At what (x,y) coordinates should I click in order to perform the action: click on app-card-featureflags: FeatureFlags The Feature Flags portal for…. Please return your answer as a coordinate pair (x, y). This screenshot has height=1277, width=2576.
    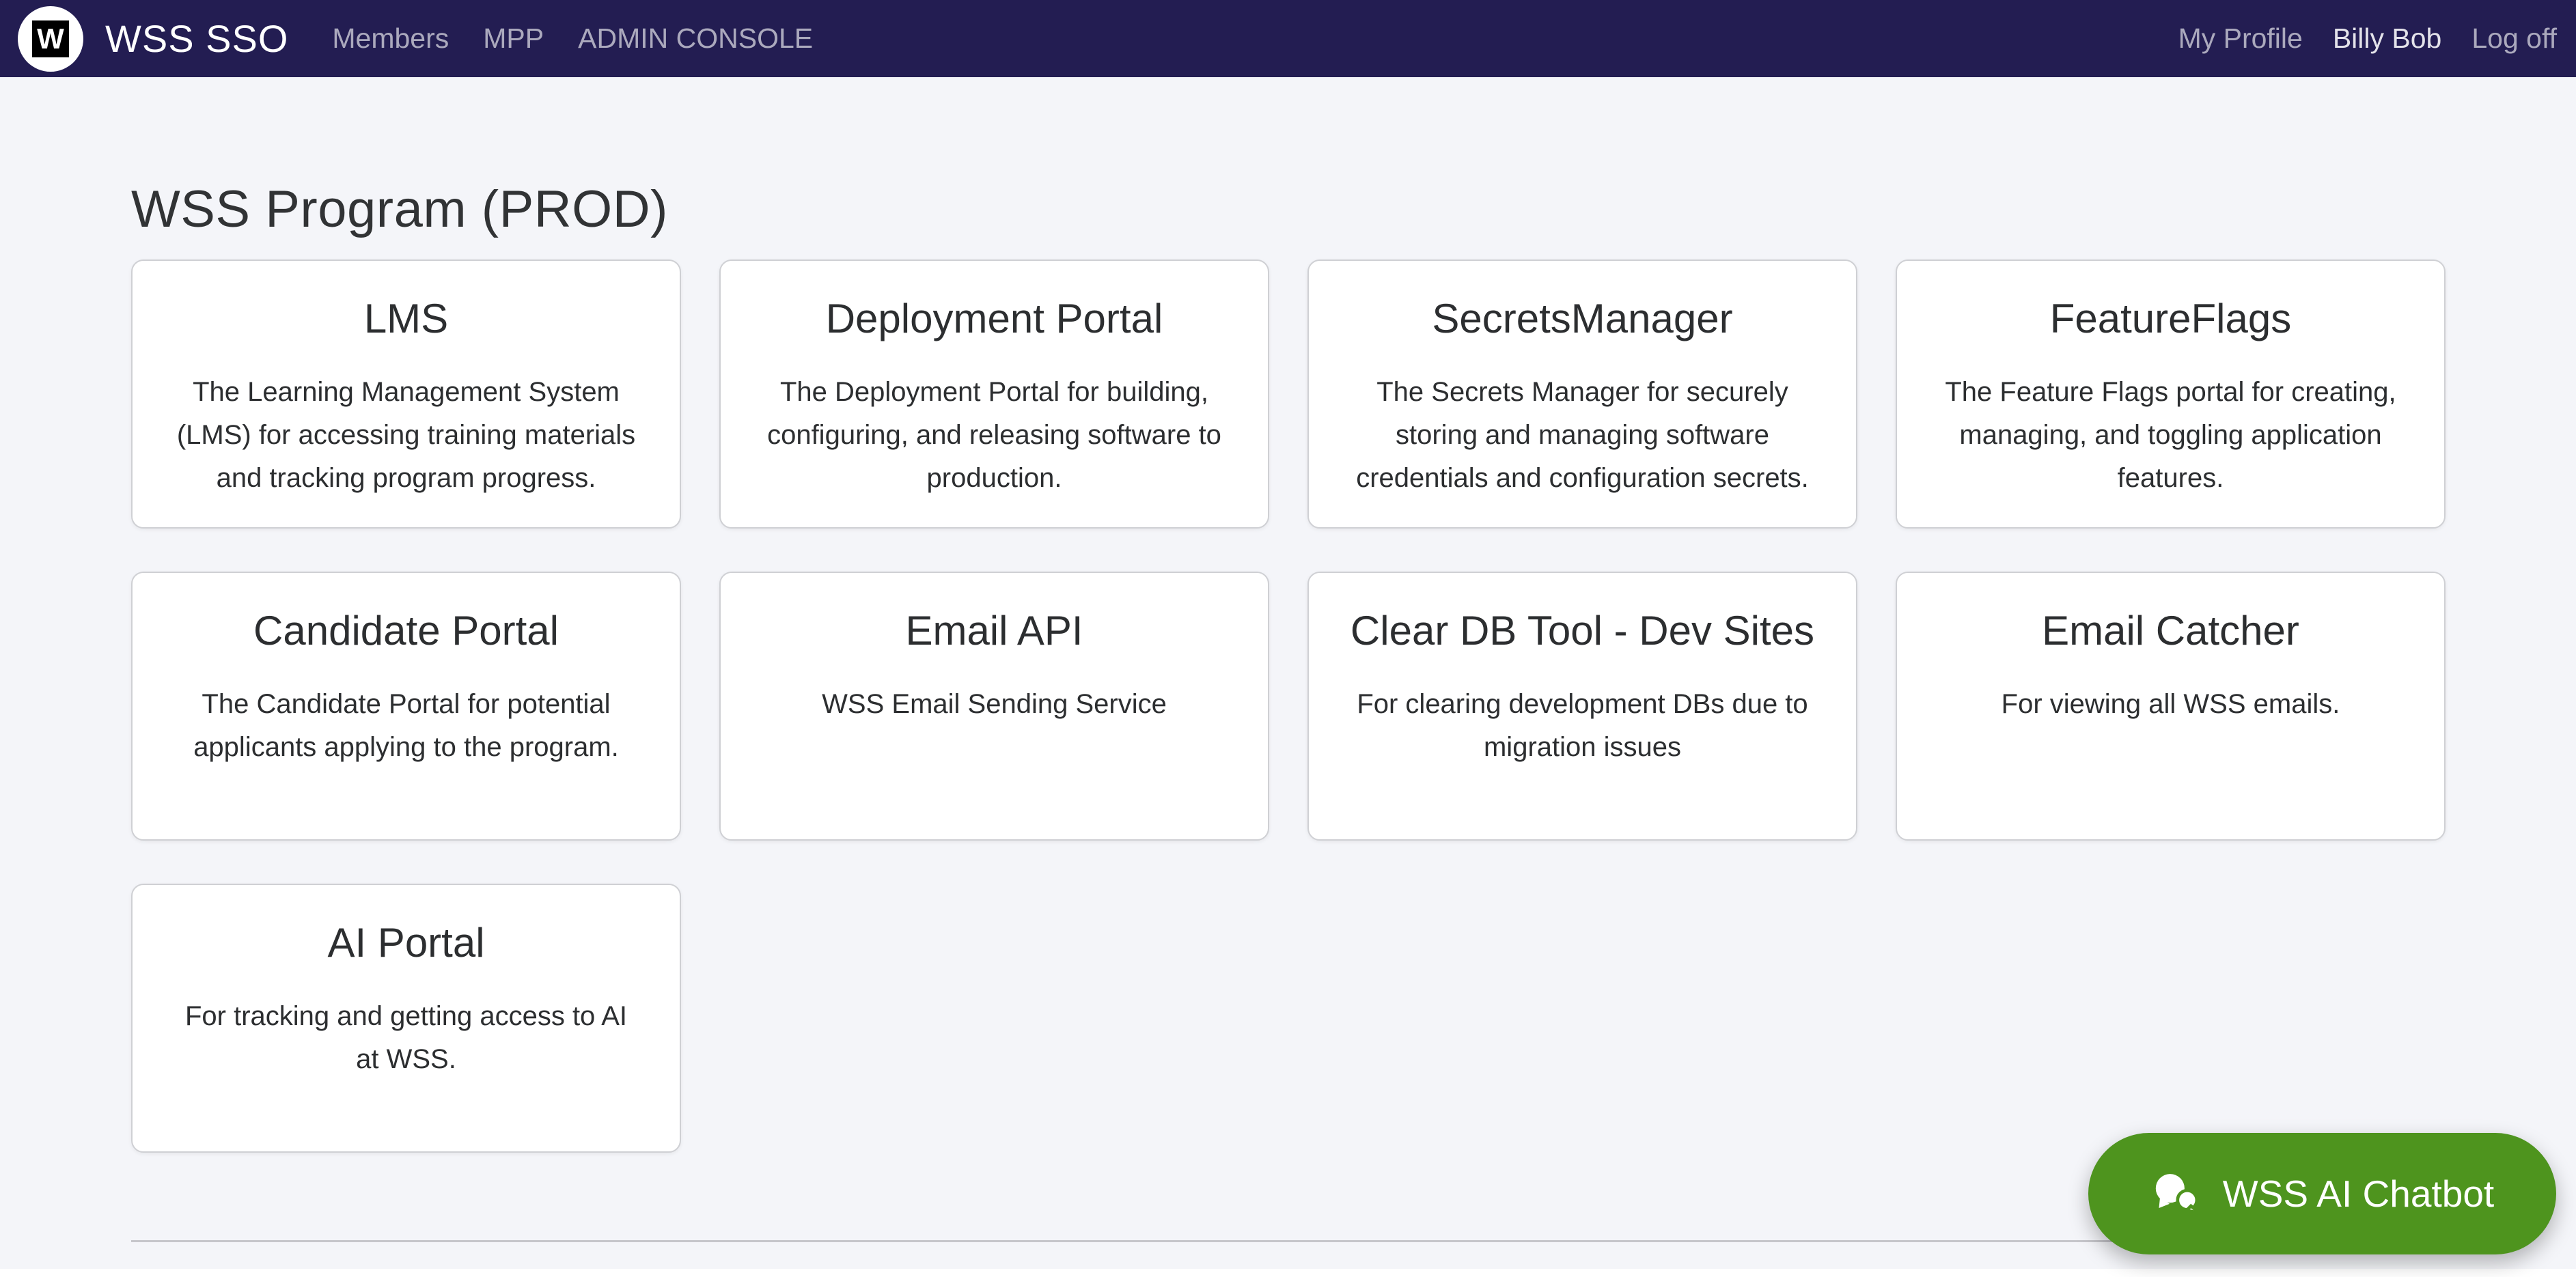
    Looking at the image, I should click on (2171, 394).